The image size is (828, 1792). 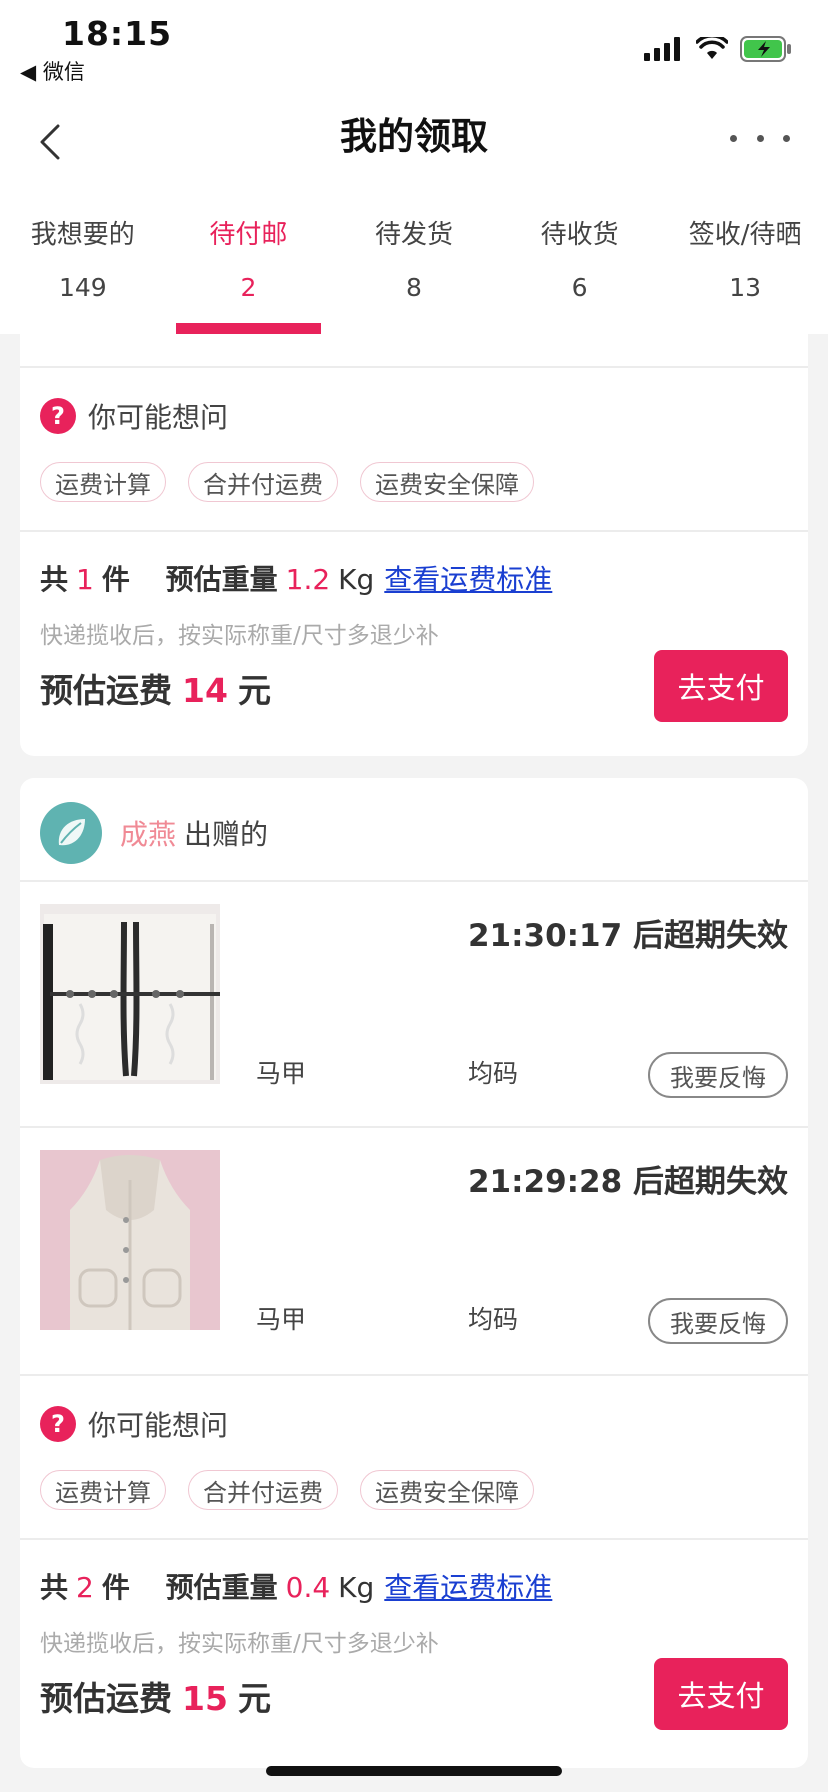 I want to click on tab-count: 13, so click(x=745, y=287).